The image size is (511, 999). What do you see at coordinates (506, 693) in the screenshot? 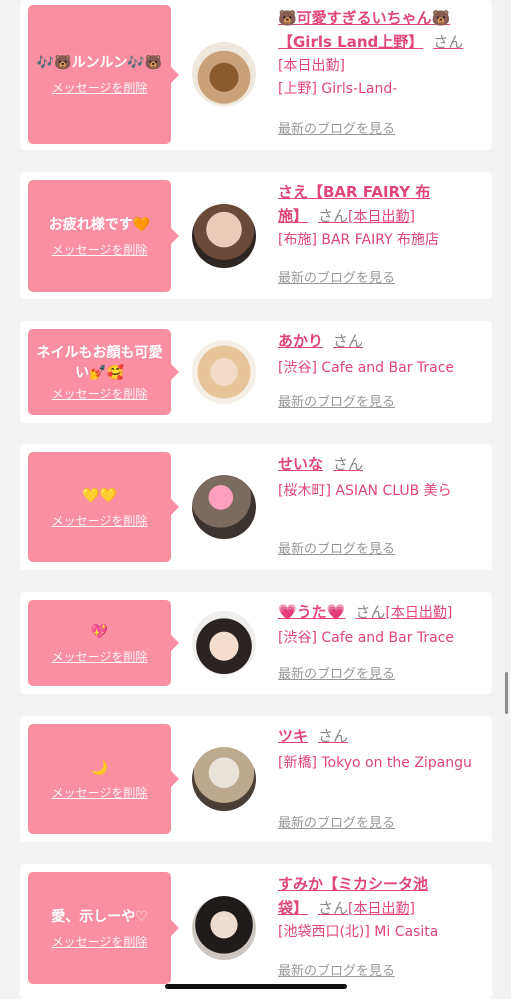
I see `scrollbar` at bounding box center [506, 693].